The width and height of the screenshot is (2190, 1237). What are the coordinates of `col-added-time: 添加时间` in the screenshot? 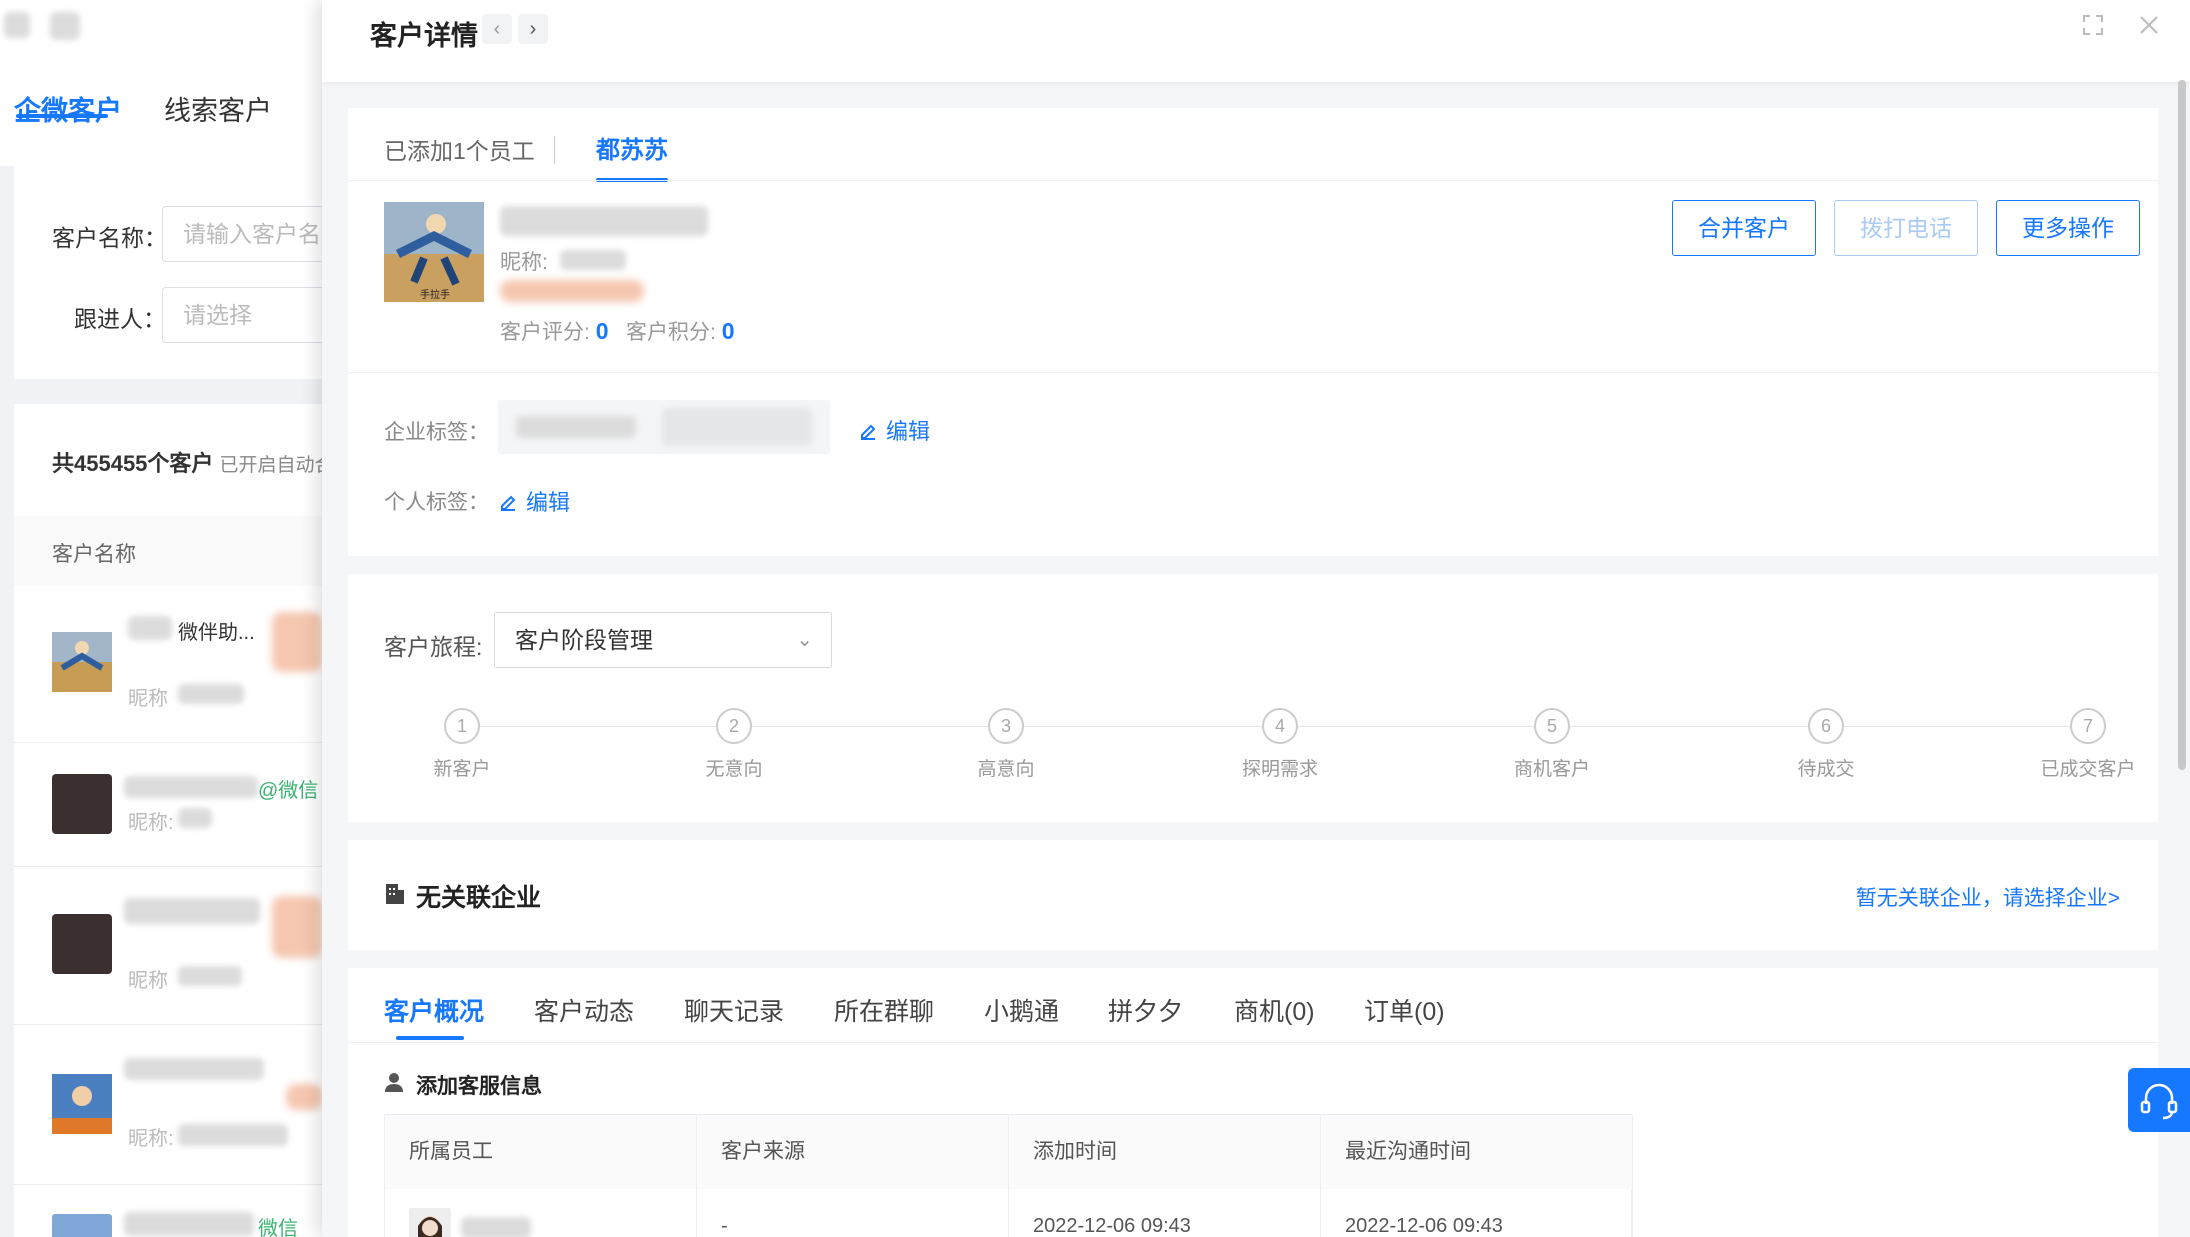 It's located at (1165, 1152).